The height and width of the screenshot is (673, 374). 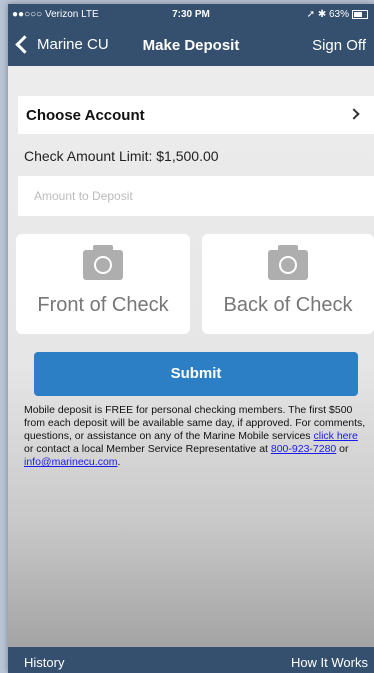 I want to click on amount-input, so click(x=196, y=196).